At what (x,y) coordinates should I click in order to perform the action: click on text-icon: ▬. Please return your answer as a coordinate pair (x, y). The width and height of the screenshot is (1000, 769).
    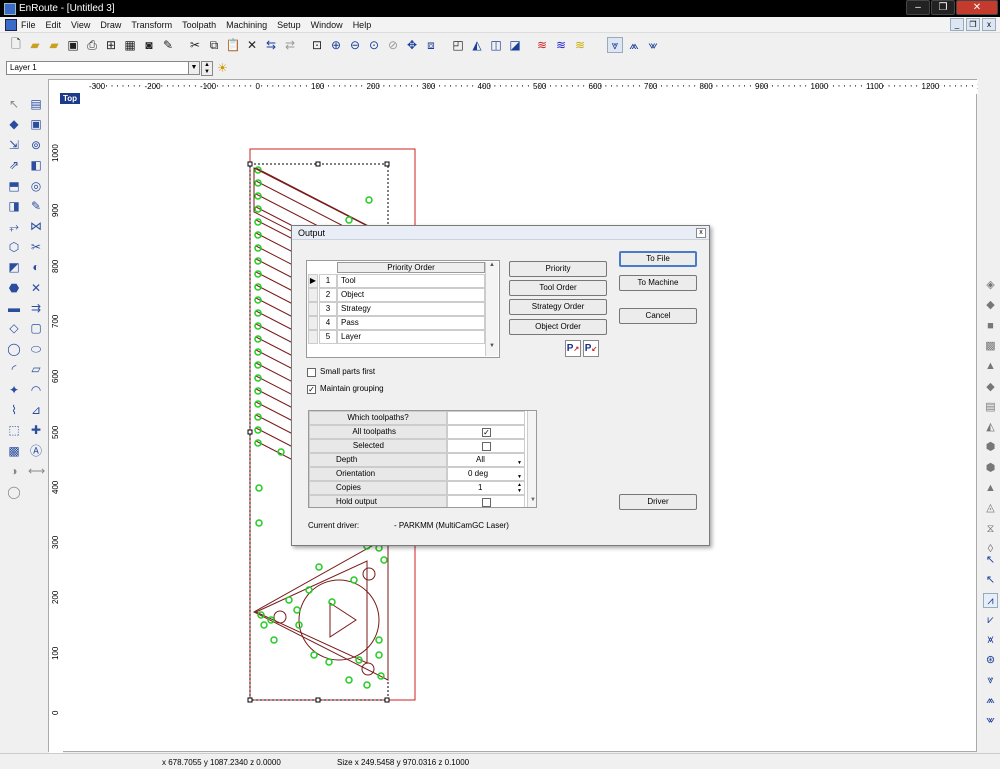
    Looking at the image, I should click on (14, 308).